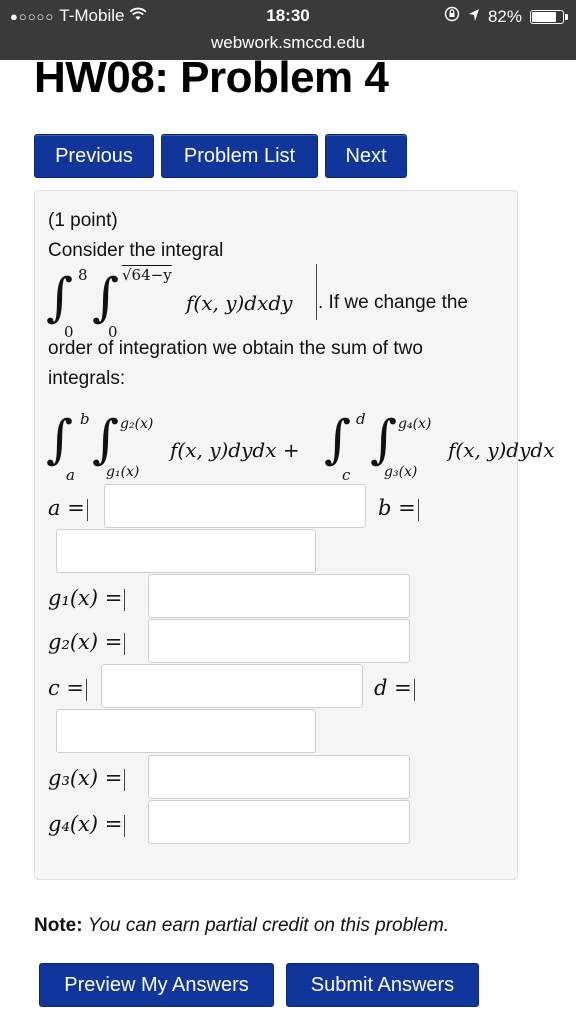  Describe the element at coordinates (316, 292) in the screenshot. I see `text-cursor` at that location.